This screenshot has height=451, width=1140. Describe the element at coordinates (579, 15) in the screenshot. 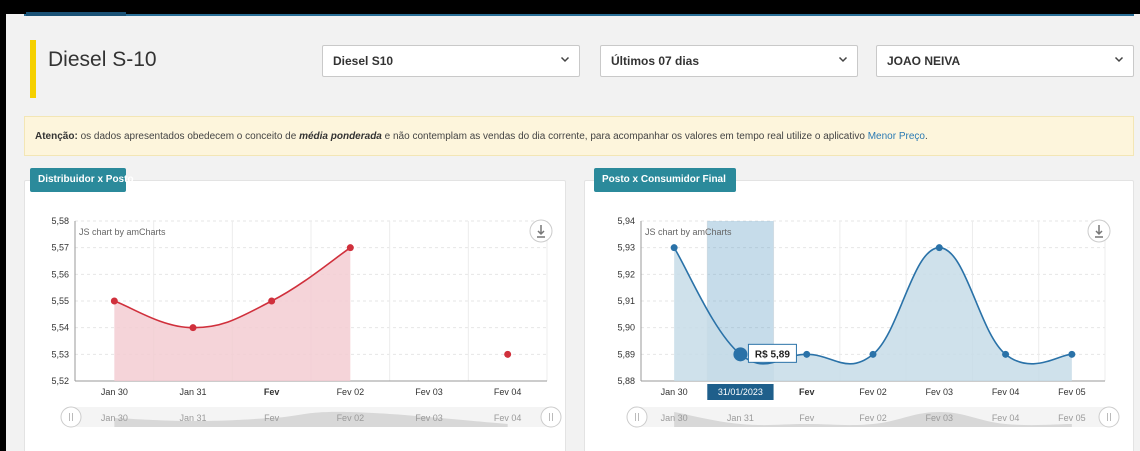

I see `top-divider` at that location.